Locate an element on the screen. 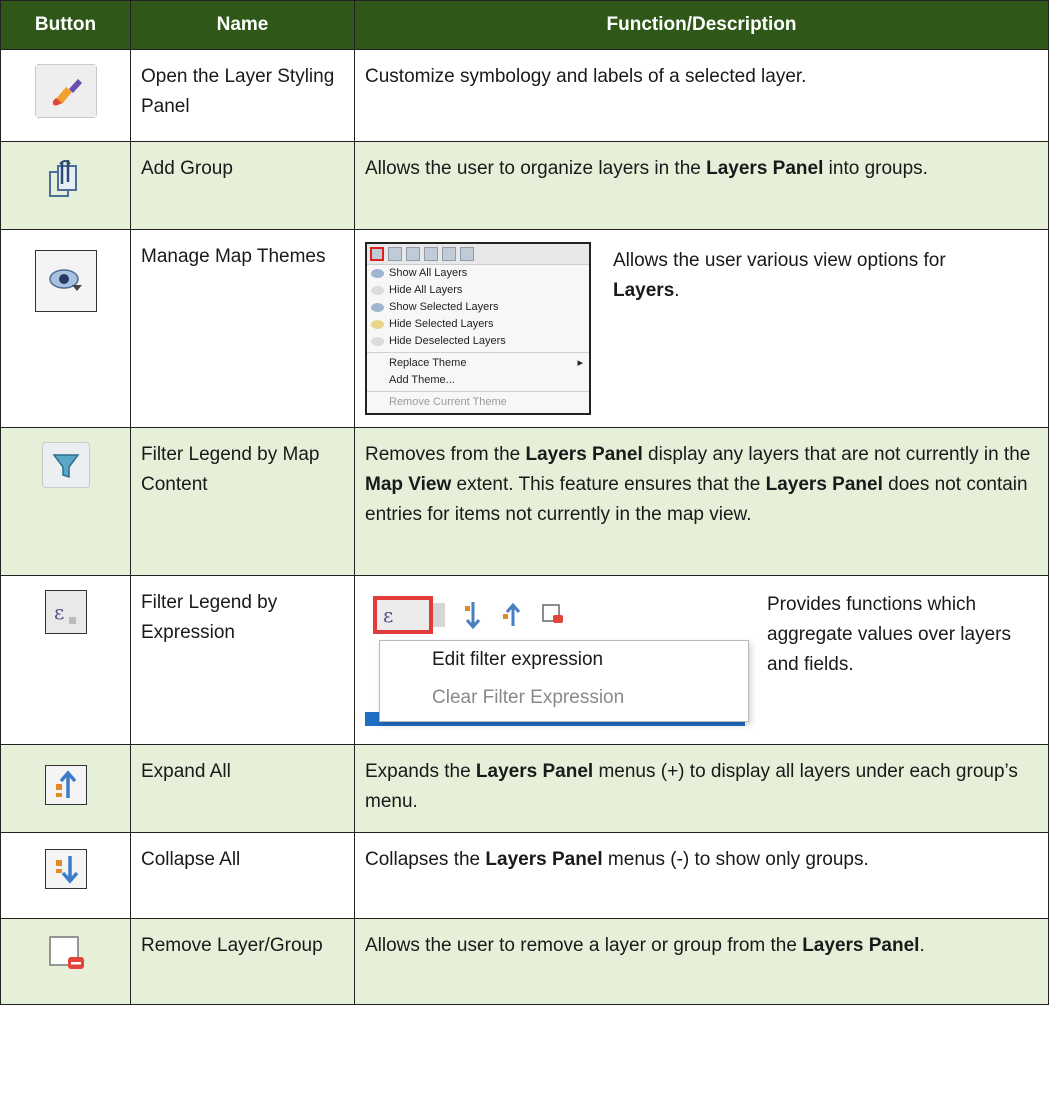 Image resolution: width=1050 pixels, height=1099 pixels. desc-text: extent. This feature ensures that the is located at coordinates (608, 484).